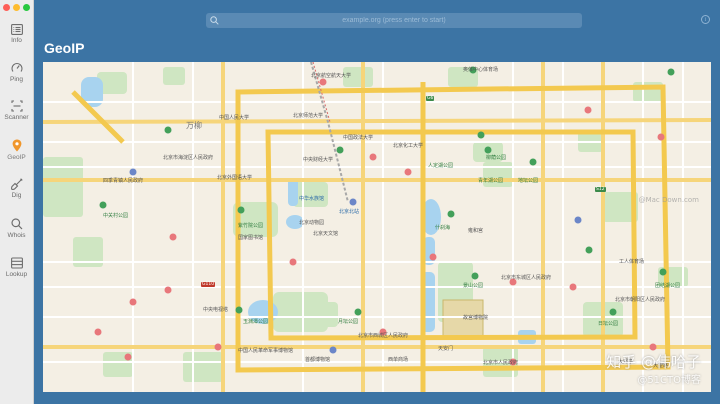 This screenshot has width=720, height=404. I want to click on sidebar-item-geoip: GeoIP, so click(16, 150).